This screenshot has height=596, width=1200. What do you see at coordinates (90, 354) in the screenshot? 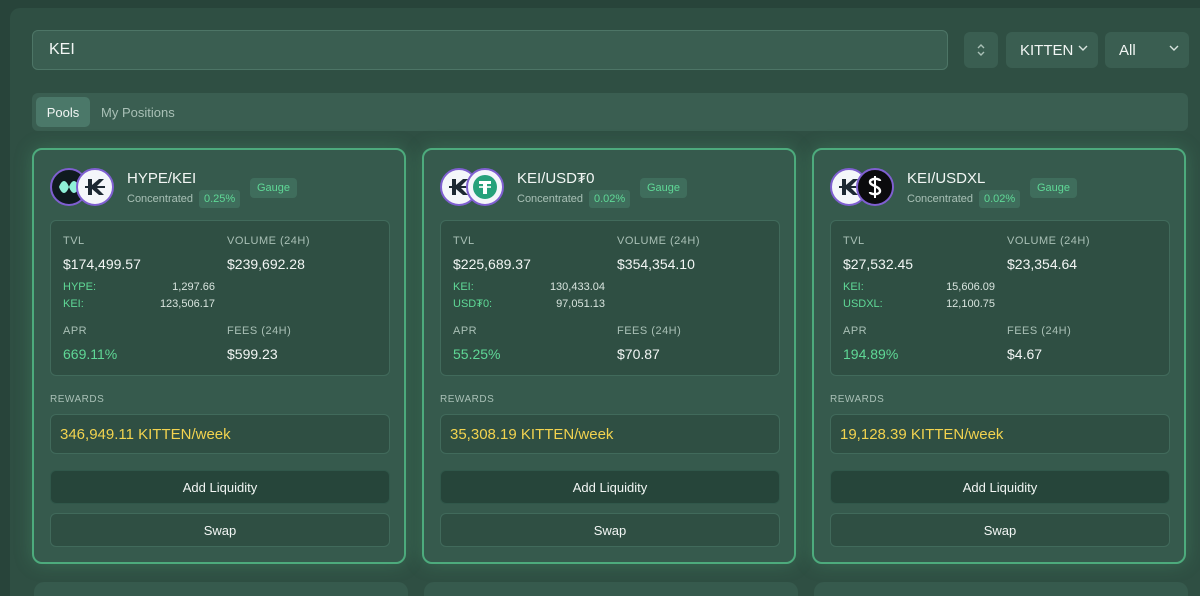
I see `apr-value: 669.11%` at bounding box center [90, 354].